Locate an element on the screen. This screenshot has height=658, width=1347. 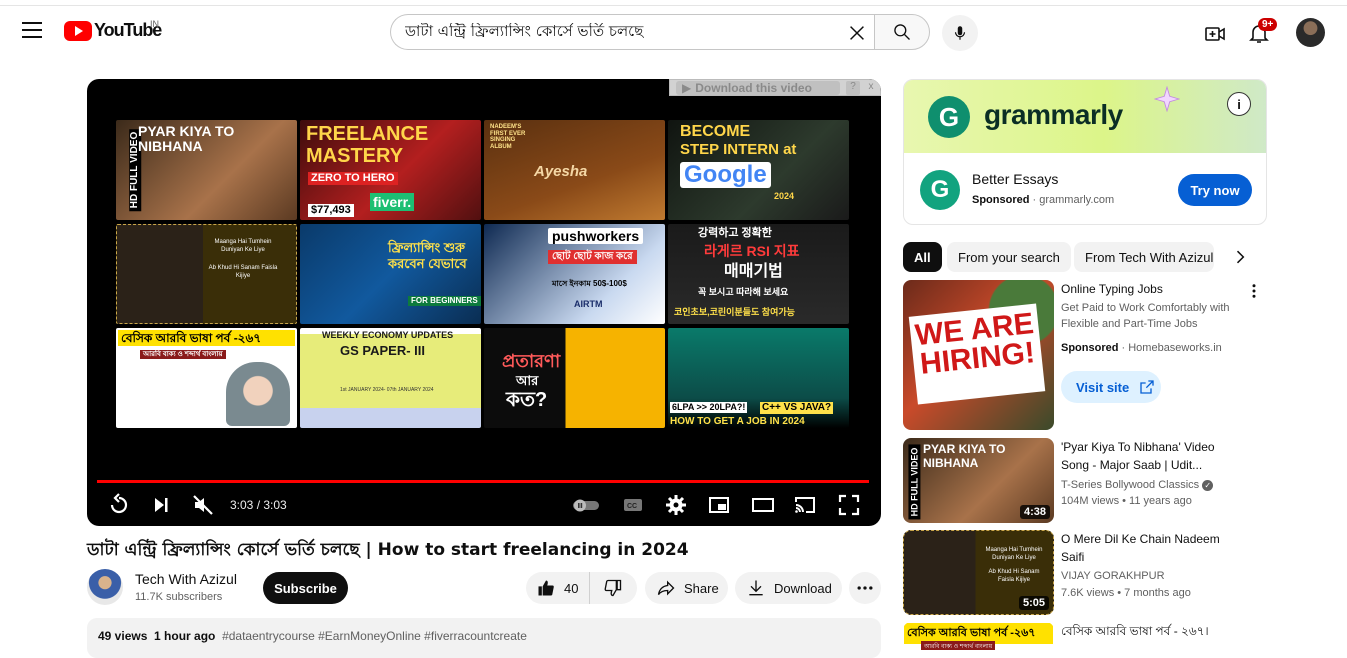
more-actions-button is located at coordinates (865, 588).